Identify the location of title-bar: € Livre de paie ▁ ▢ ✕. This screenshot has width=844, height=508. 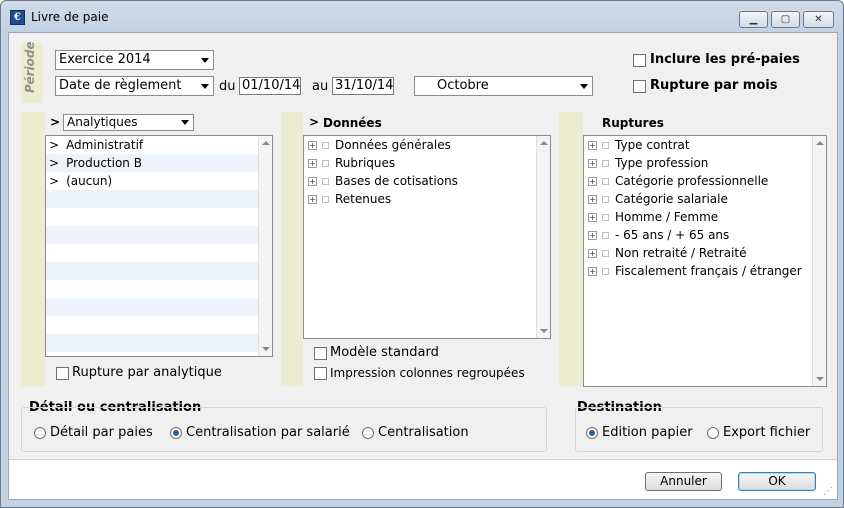
(422, 17).